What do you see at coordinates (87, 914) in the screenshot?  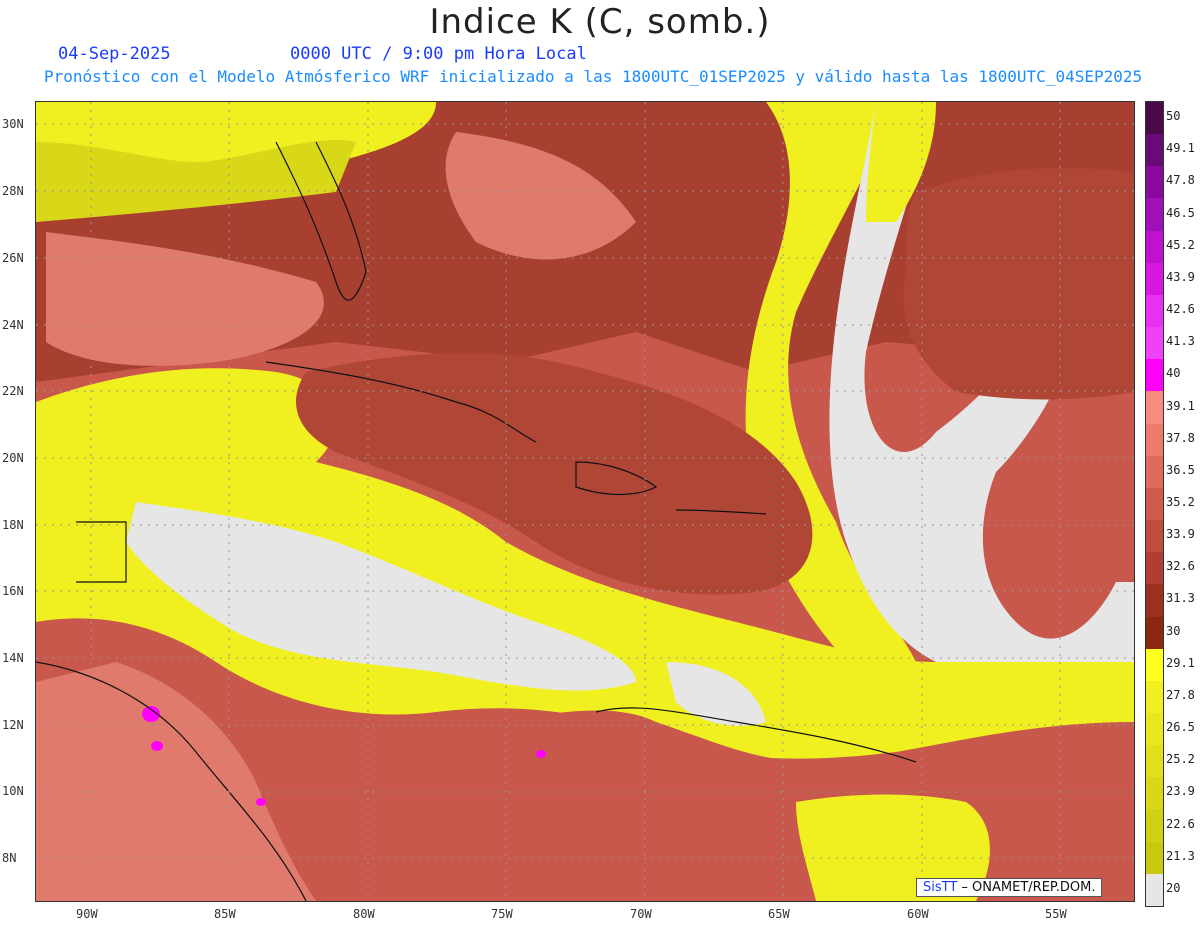 I see `lon-label: 90W` at bounding box center [87, 914].